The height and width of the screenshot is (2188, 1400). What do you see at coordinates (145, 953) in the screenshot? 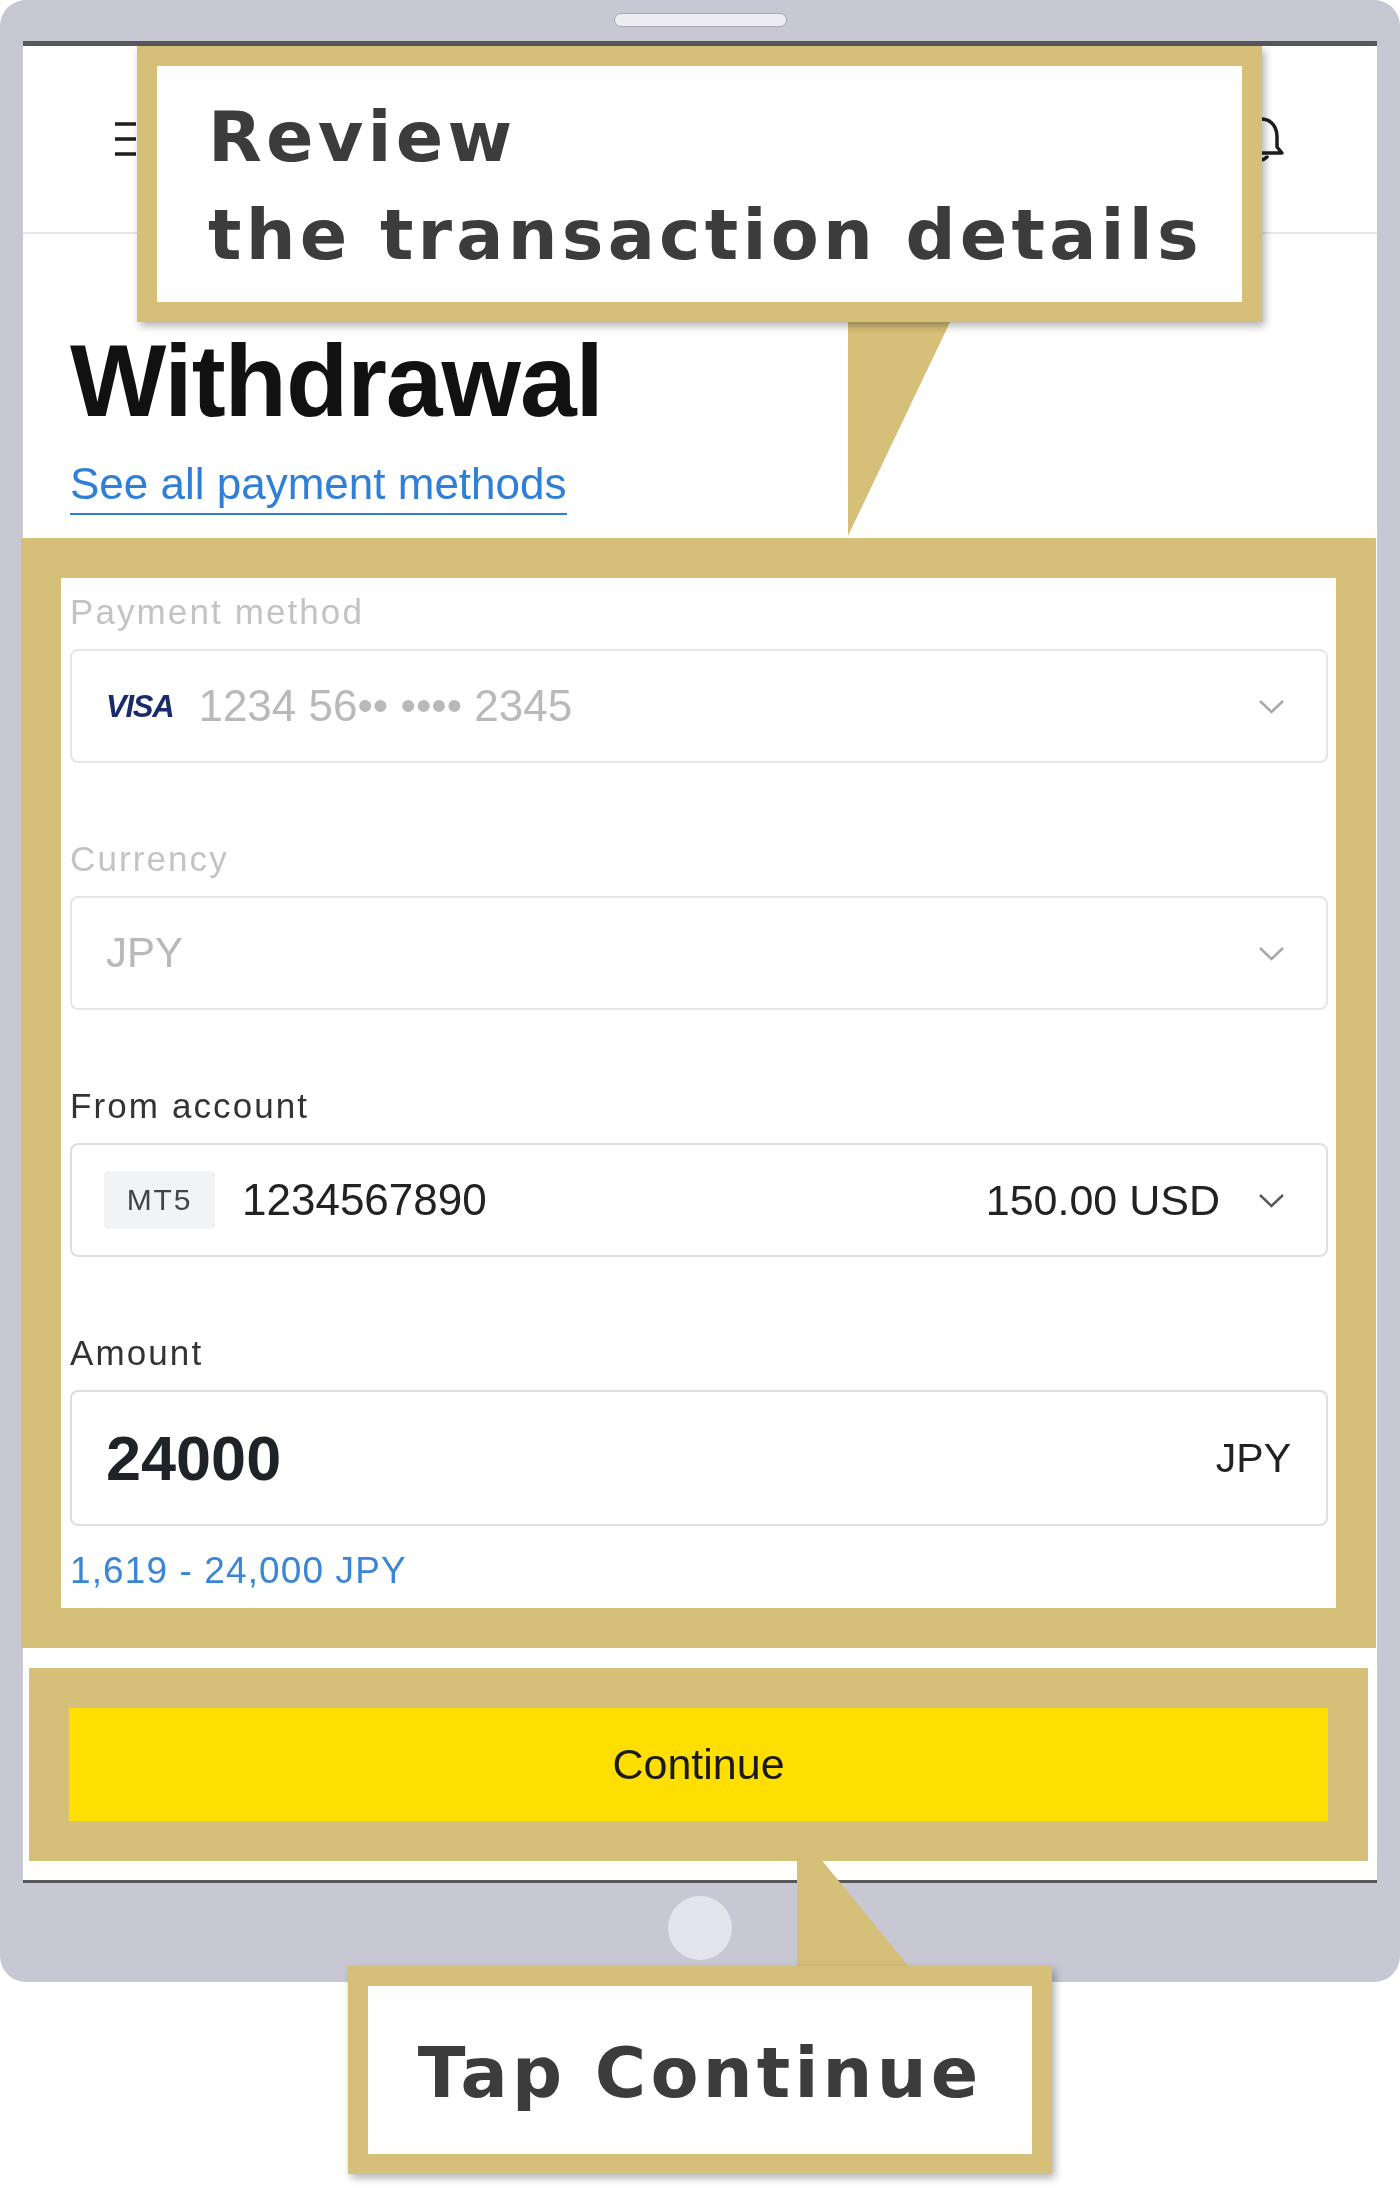
I see `currency-value: JPY` at bounding box center [145, 953].